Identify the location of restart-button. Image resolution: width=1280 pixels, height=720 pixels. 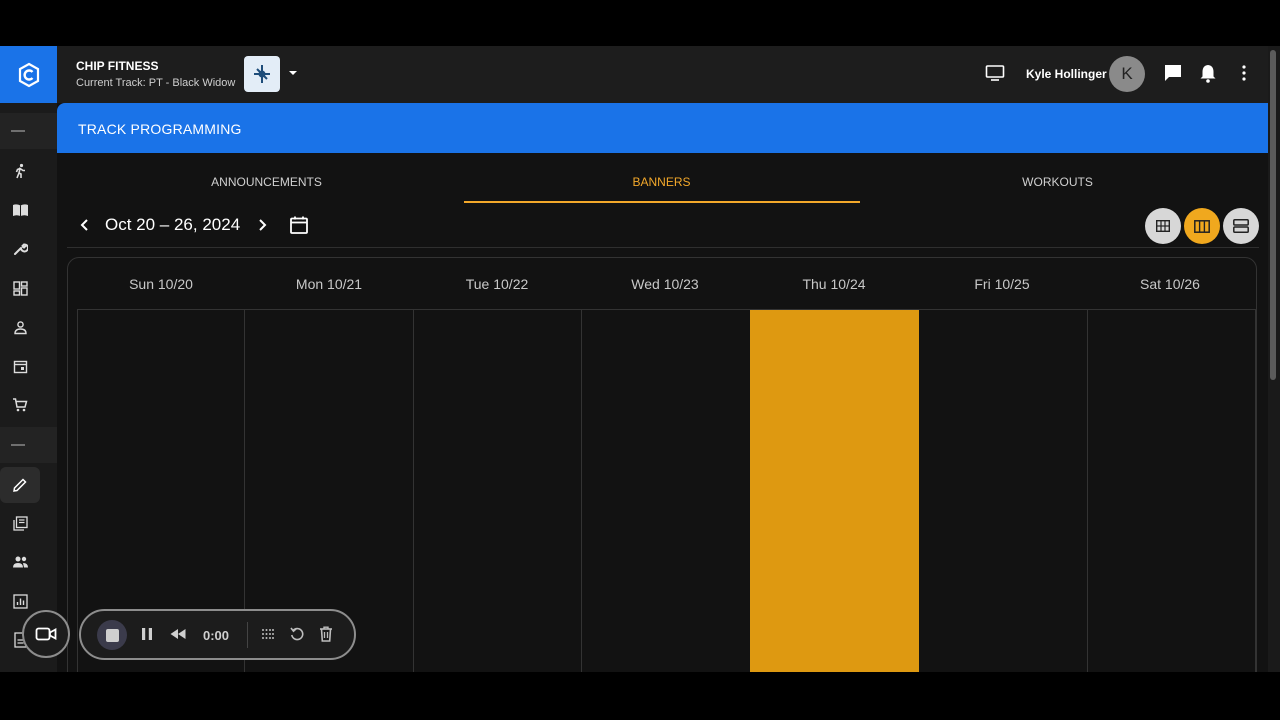
(297, 636).